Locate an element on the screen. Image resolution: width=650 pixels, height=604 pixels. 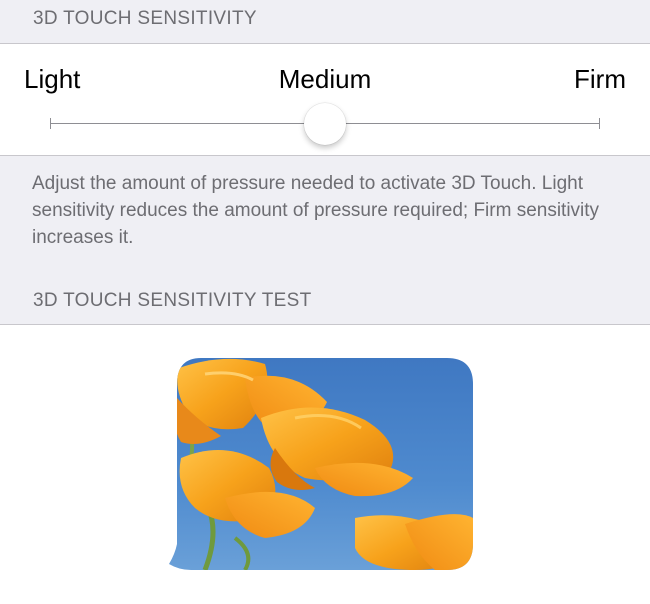
slider-thumb is located at coordinates (325, 124).